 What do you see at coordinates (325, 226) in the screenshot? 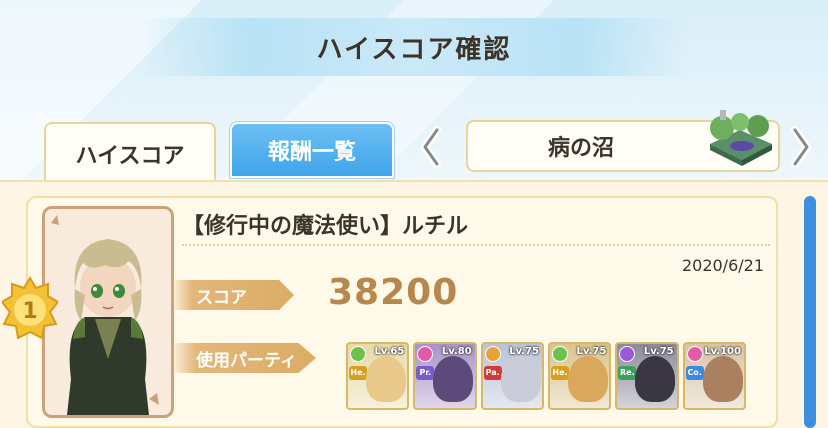
I see `character-name: 【修行中の魔法使い】ルチル` at bounding box center [325, 226].